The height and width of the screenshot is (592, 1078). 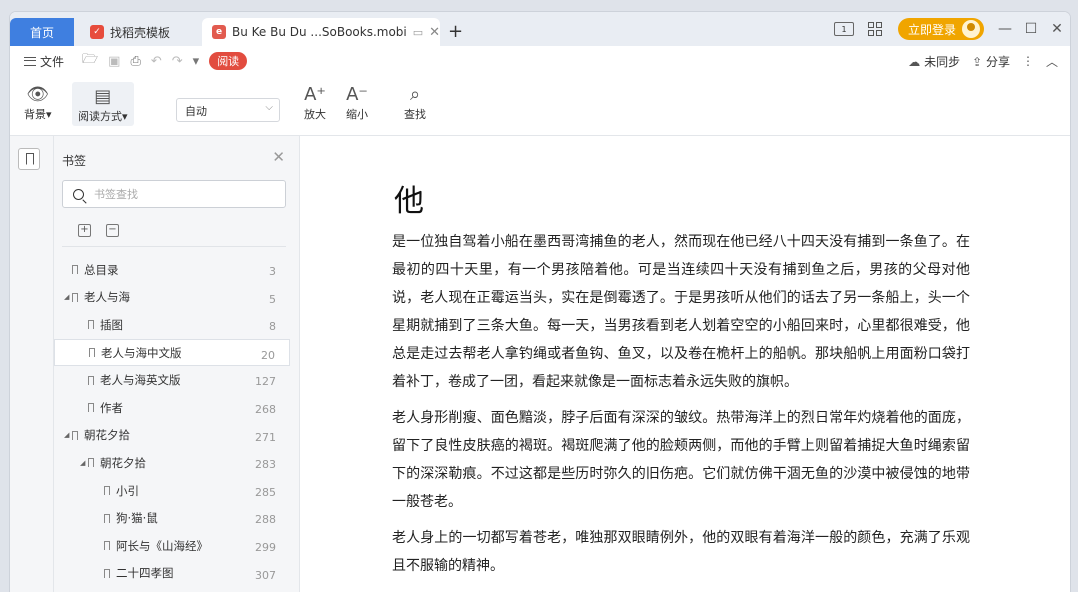 I want to click on bookmark-search-input, so click(x=179, y=194).